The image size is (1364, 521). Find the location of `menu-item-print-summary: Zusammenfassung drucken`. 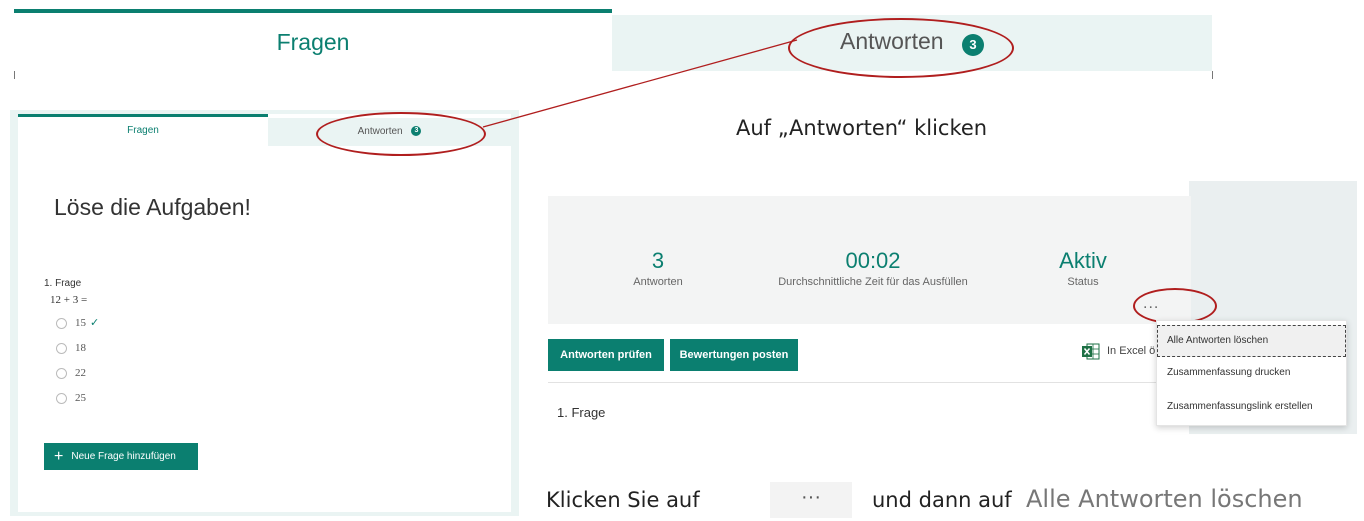

menu-item-print-summary: Zusammenfassung drucken is located at coordinates (1251, 373).